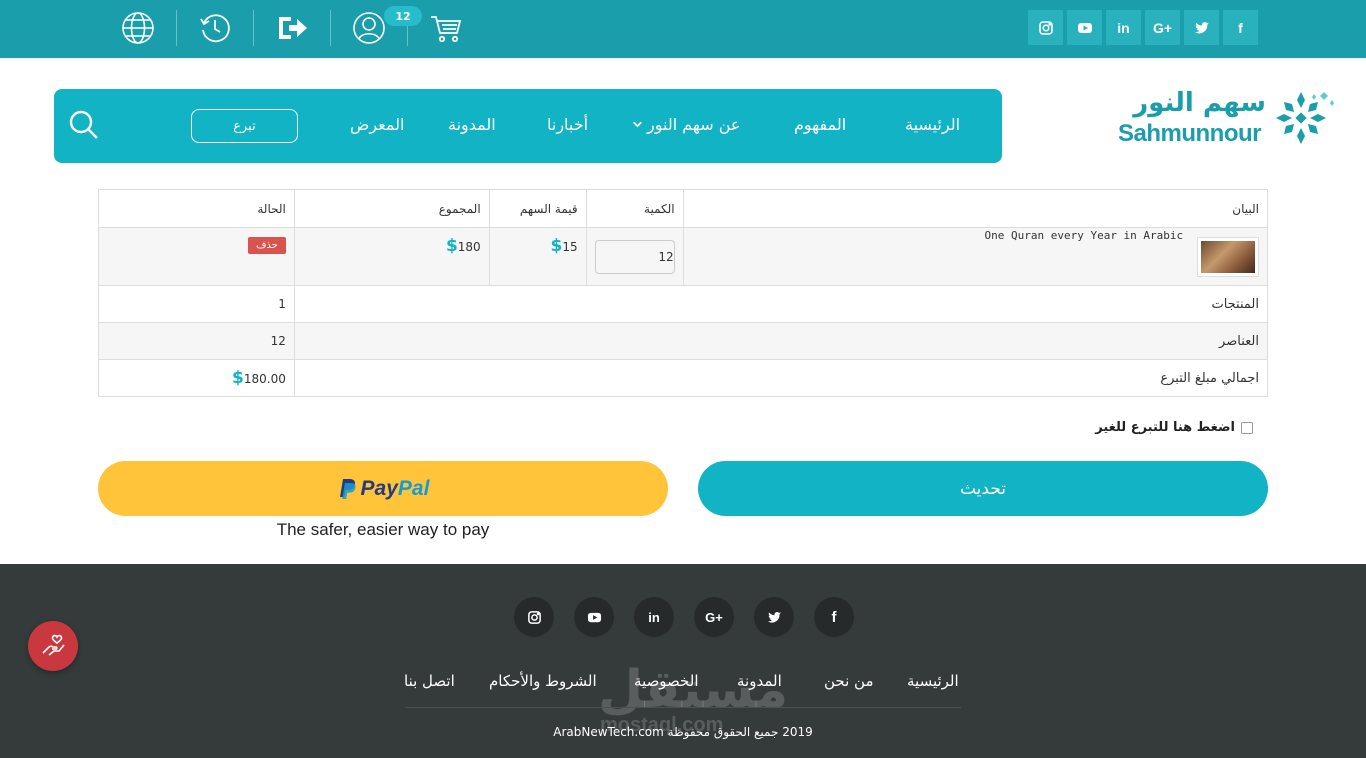 Image resolution: width=1366 pixels, height=758 pixels. I want to click on cart-icon, so click(446, 28).